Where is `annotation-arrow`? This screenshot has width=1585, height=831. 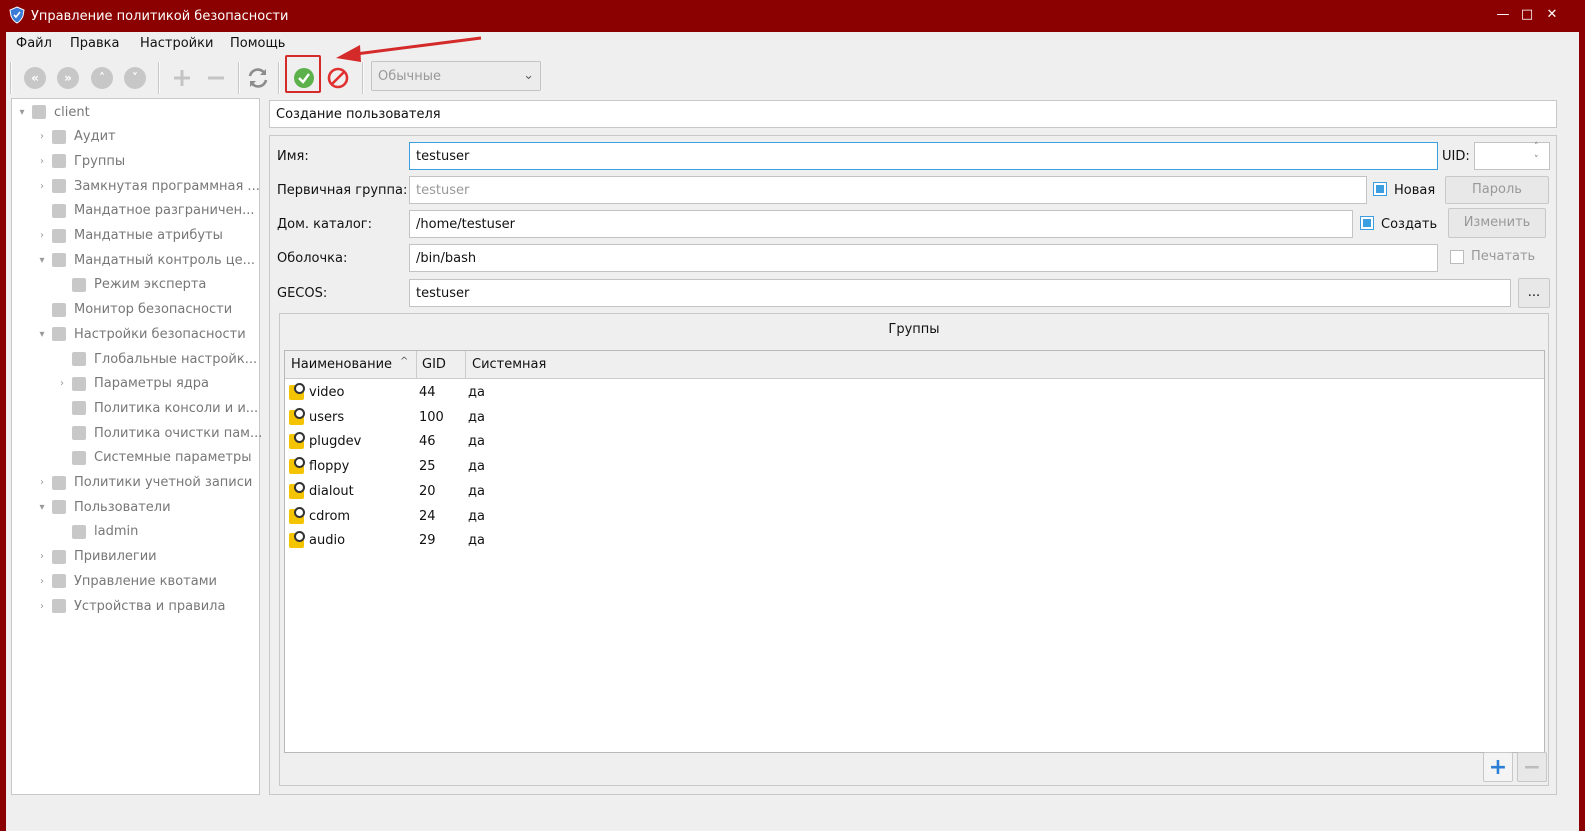
annotation-arrow is located at coordinates (409, 49).